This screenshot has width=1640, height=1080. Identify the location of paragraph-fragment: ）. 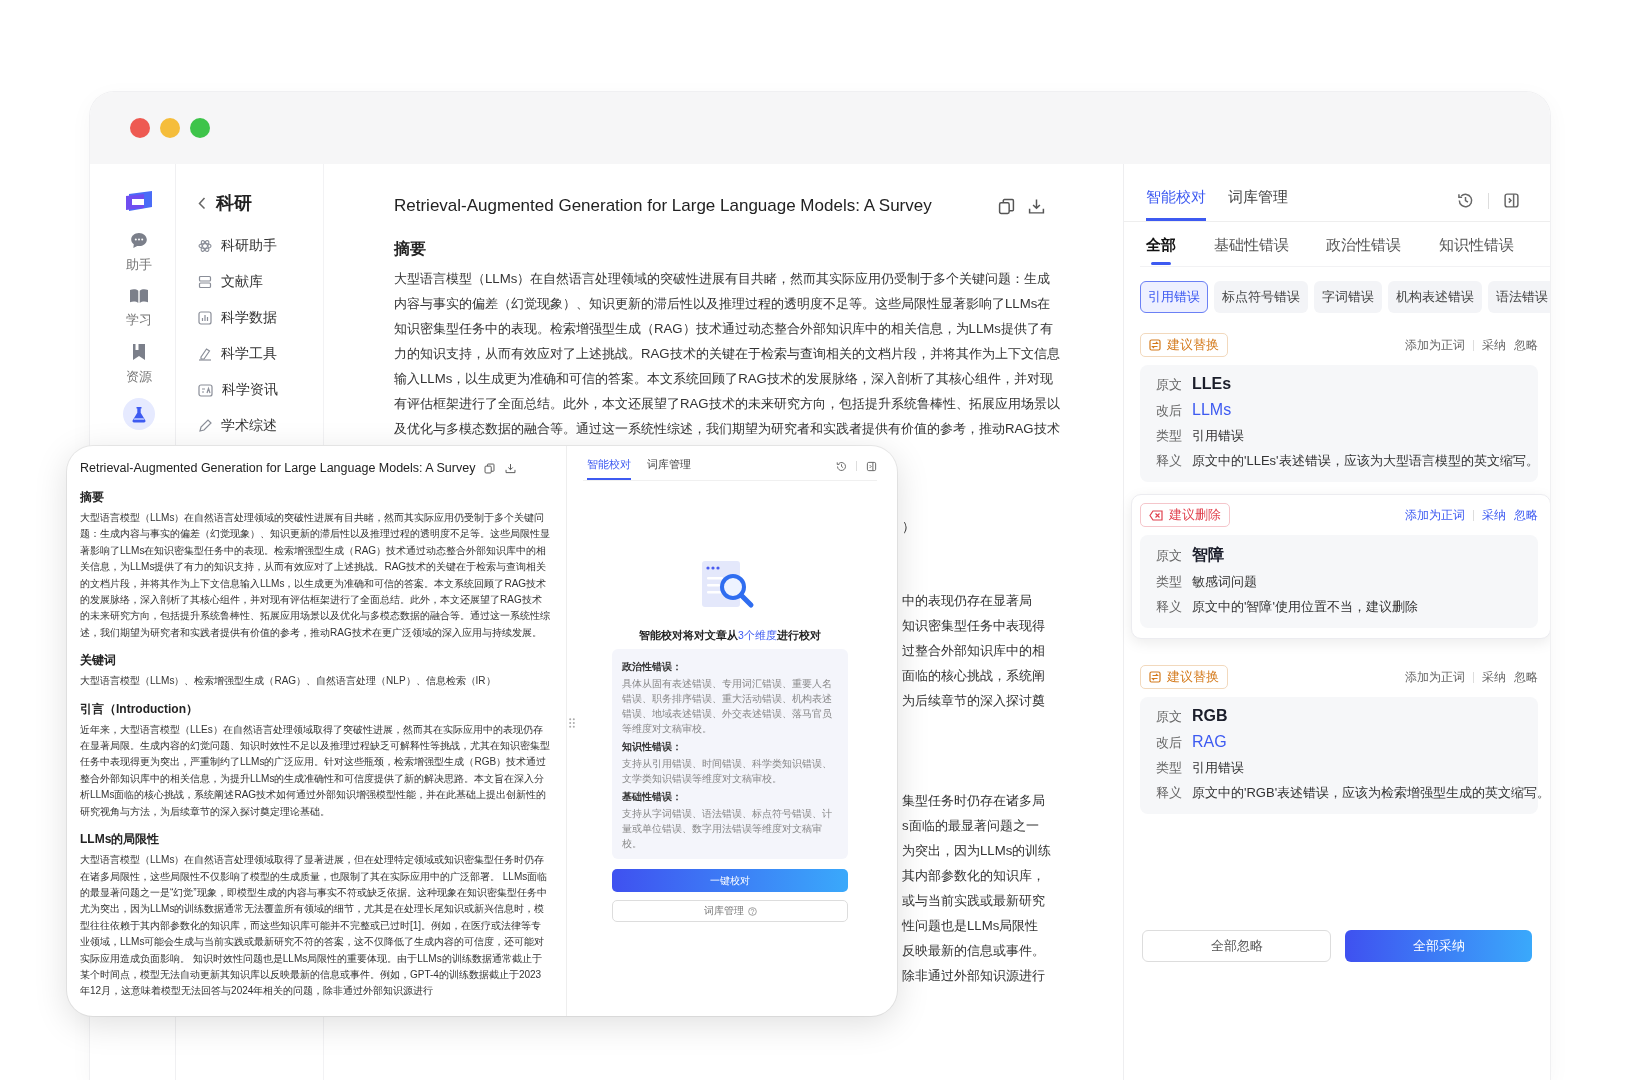
(908, 527).